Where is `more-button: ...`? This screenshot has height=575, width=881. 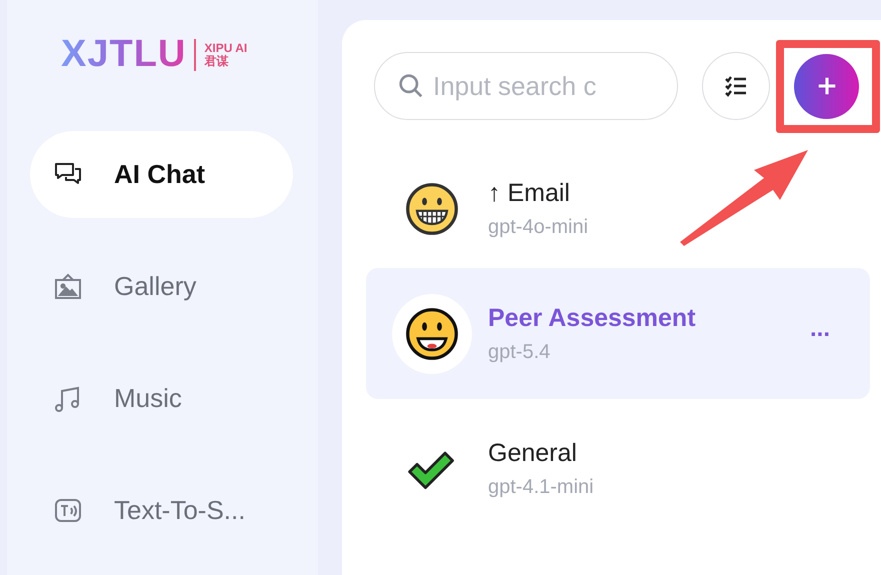
more-button: ... is located at coordinates (820, 333).